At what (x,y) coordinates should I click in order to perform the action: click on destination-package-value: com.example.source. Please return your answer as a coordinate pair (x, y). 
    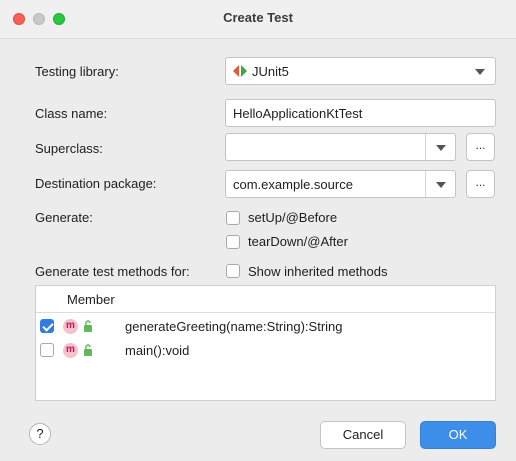
    Looking at the image, I should click on (293, 184).